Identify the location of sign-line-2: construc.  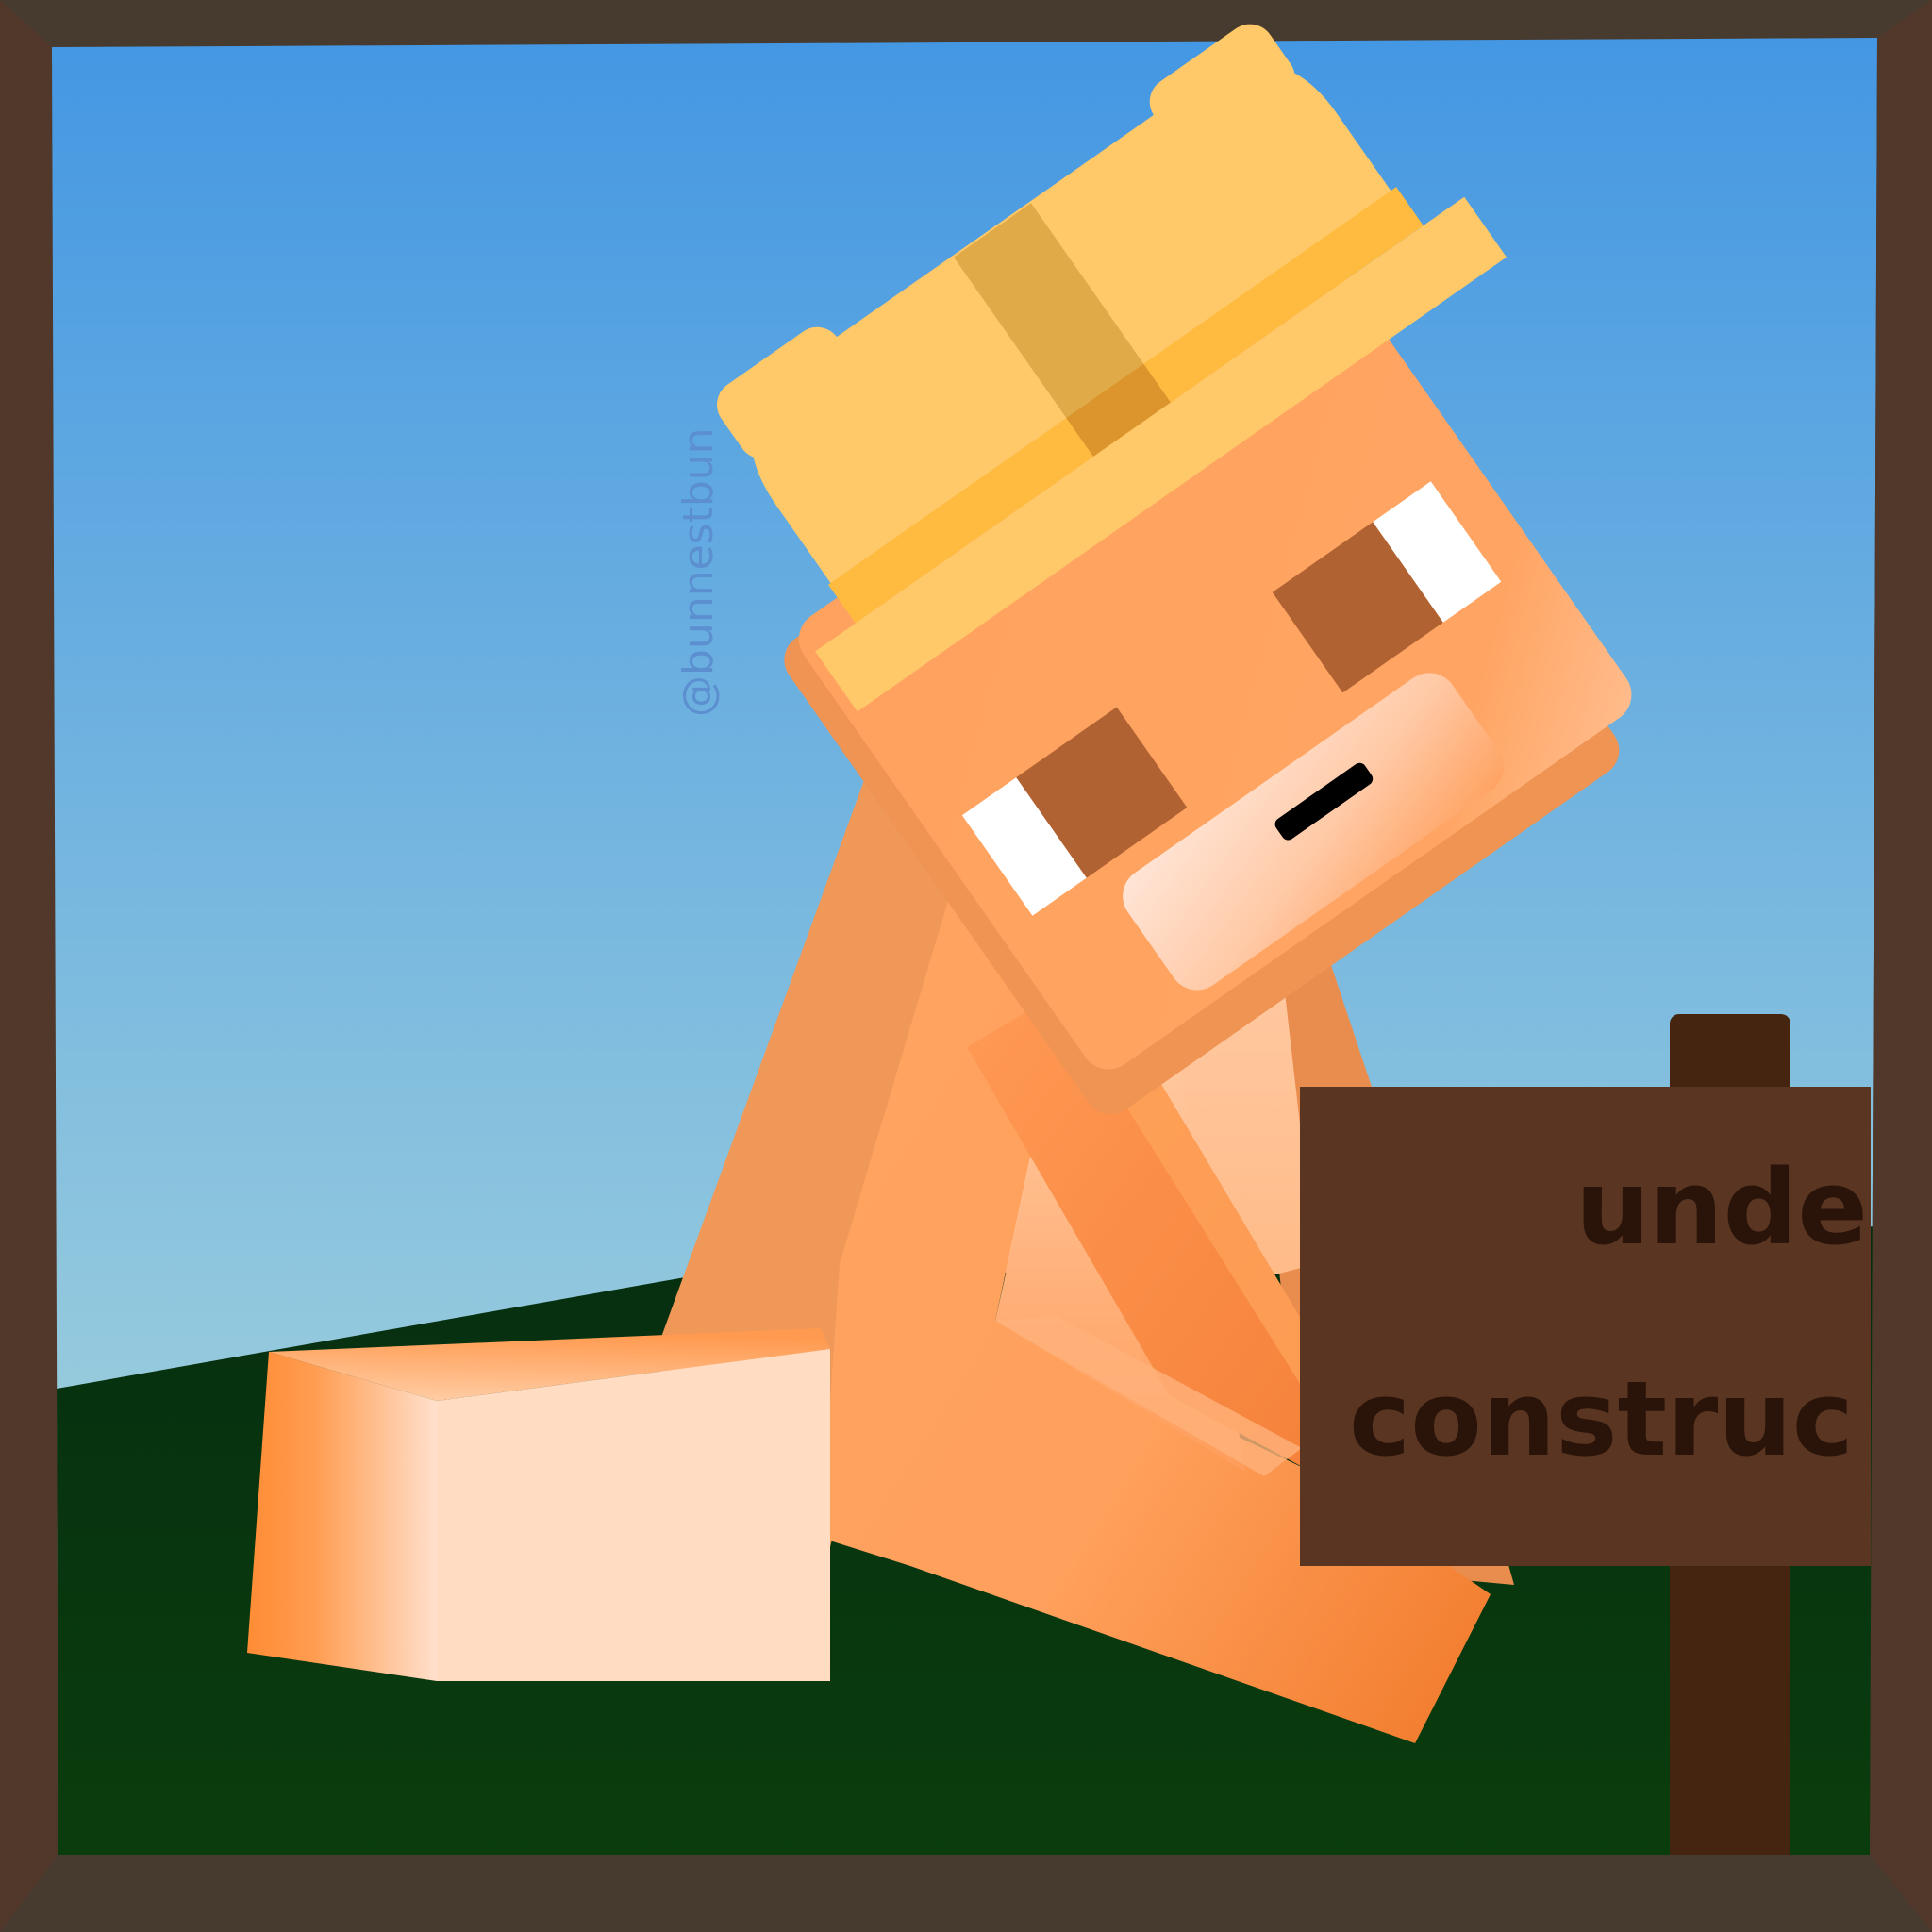
(1601, 1419).